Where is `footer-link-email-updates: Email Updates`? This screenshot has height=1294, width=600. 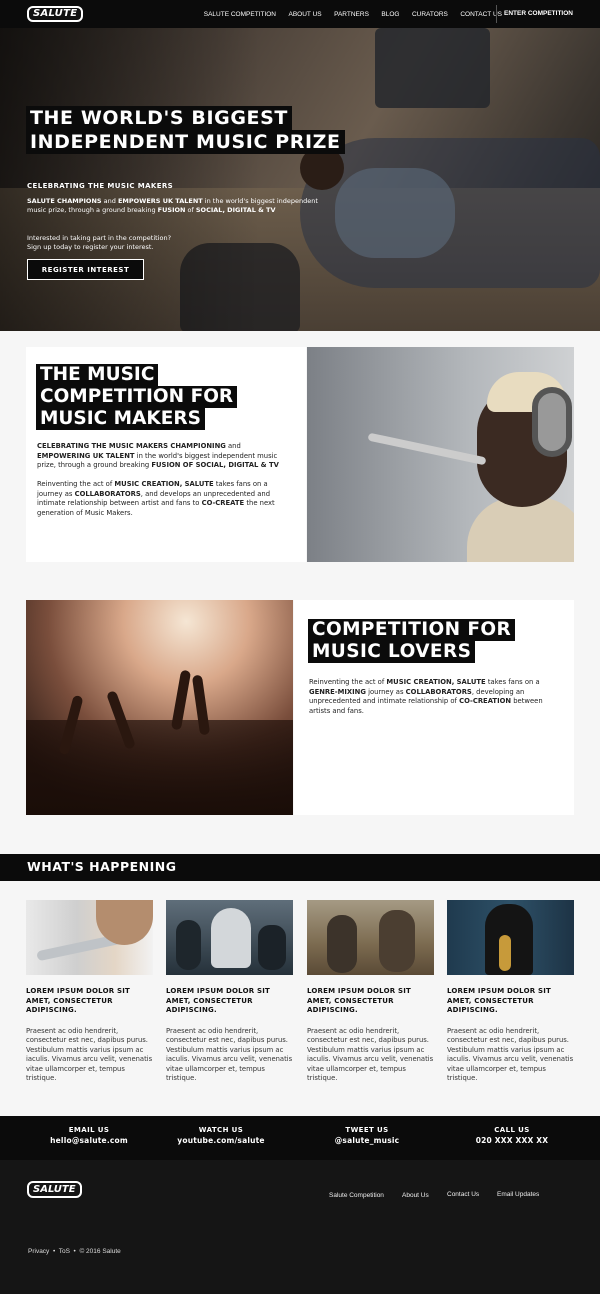
footer-link-email-updates: Email Updates is located at coordinates (518, 1194).